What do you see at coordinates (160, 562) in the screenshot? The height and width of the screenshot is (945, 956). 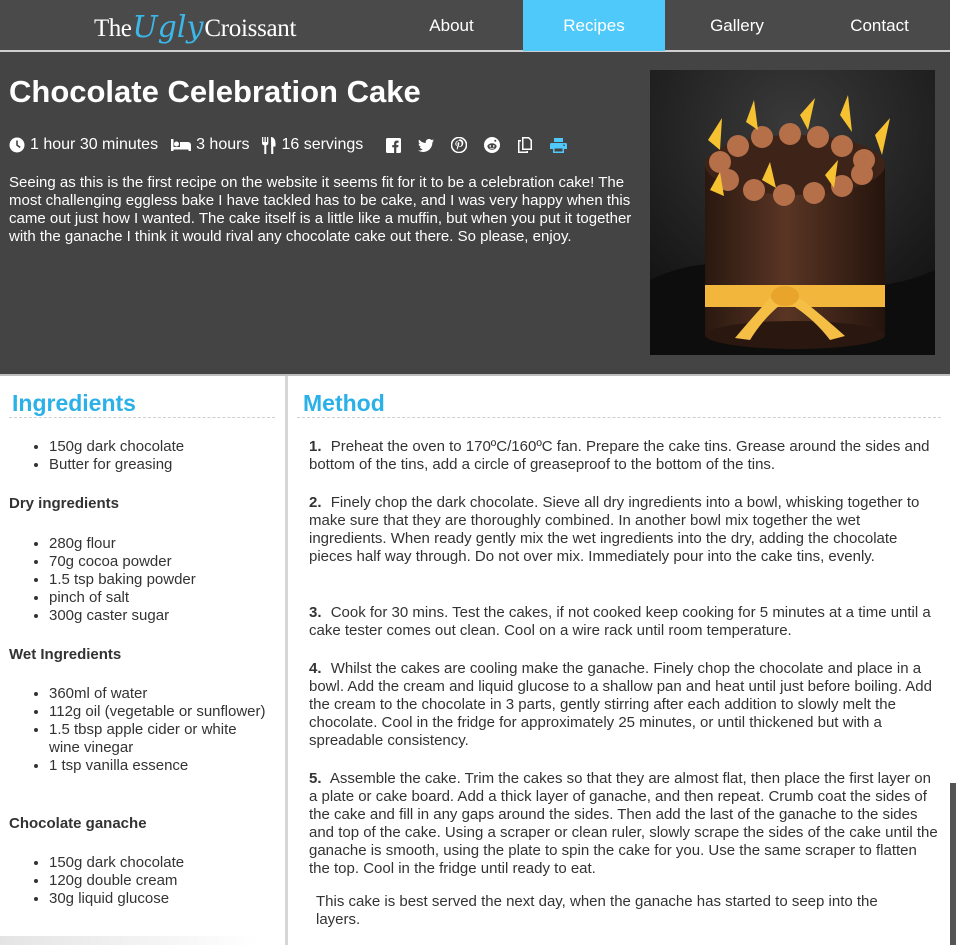 I see `ingredient-item: 70g cocoa powder` at bounding box center [160, 562].